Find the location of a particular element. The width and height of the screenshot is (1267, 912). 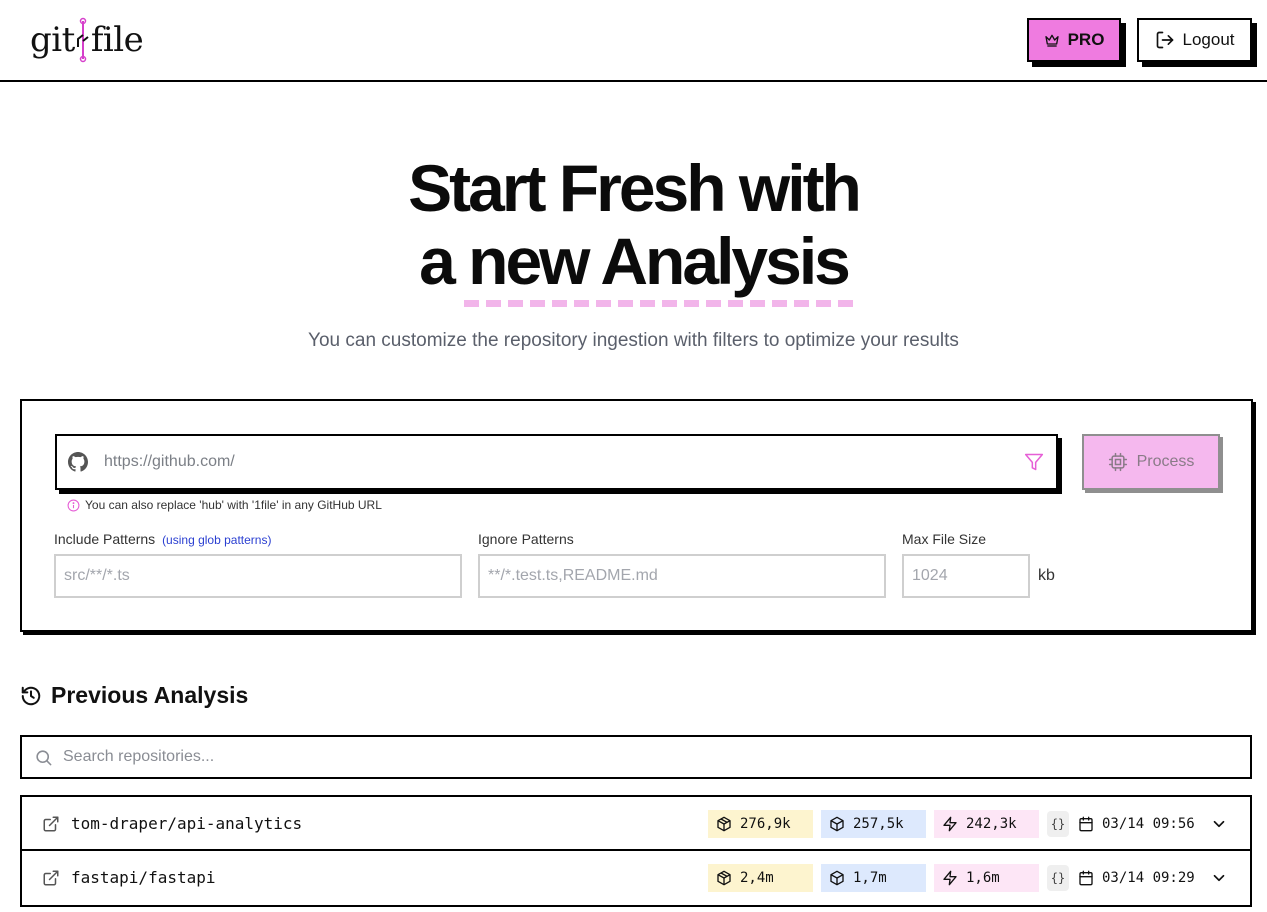

repo-search-field is located at coordinates (636, 757).